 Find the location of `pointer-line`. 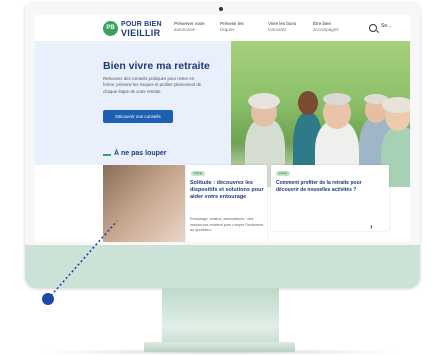

pointer-line is located at coordinates (82, 260).